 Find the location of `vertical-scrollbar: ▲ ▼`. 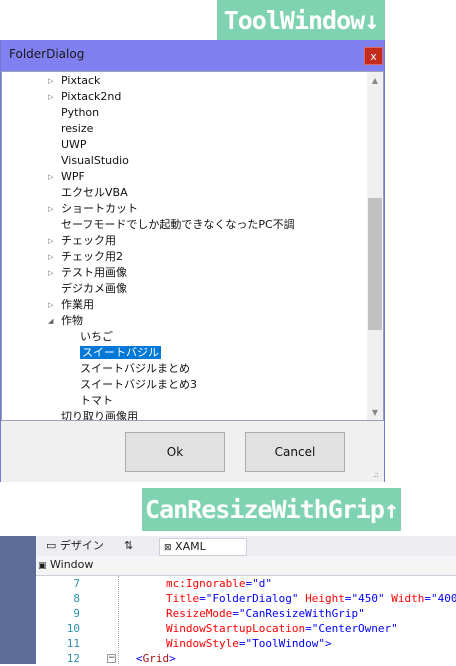

vertical-scrollbar: ▲ ▼ is located at coordinates (375, 246).